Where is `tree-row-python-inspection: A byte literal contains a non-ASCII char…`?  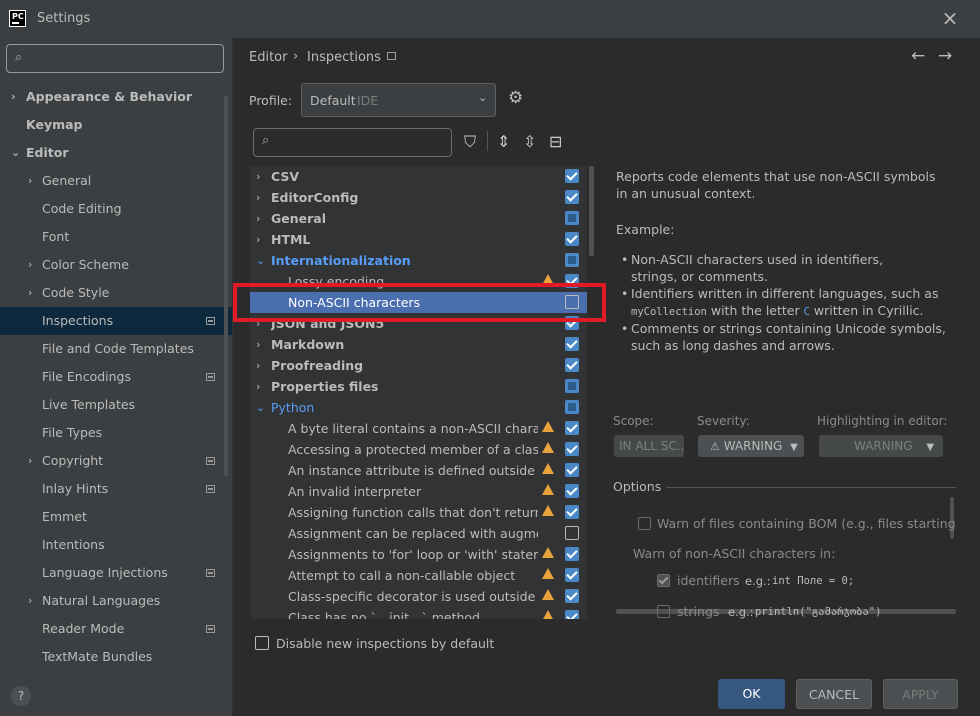
tree-row-python-inspection: A byte literal contains a non-ASCII char… is located at coordinates (418, 428).